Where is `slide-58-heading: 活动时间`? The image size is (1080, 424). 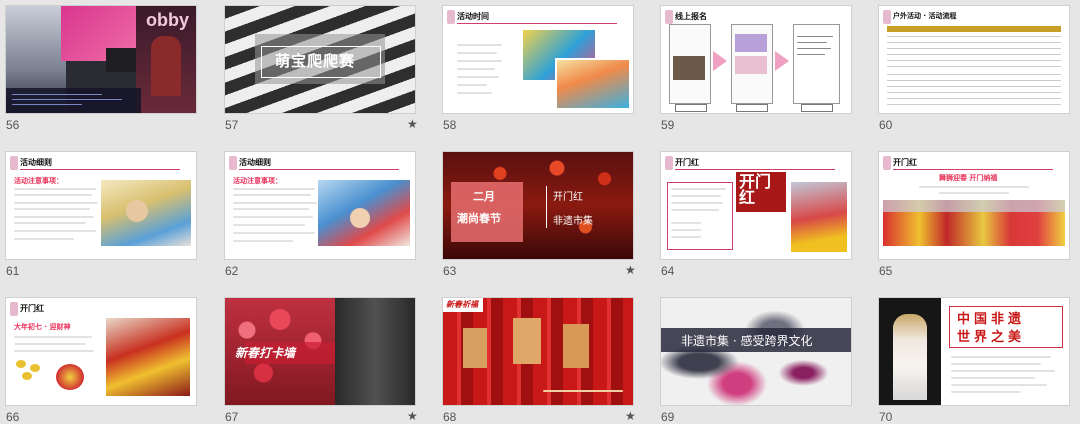 slide-58-heading: 活动时间 is located at coordinates (473, 16).